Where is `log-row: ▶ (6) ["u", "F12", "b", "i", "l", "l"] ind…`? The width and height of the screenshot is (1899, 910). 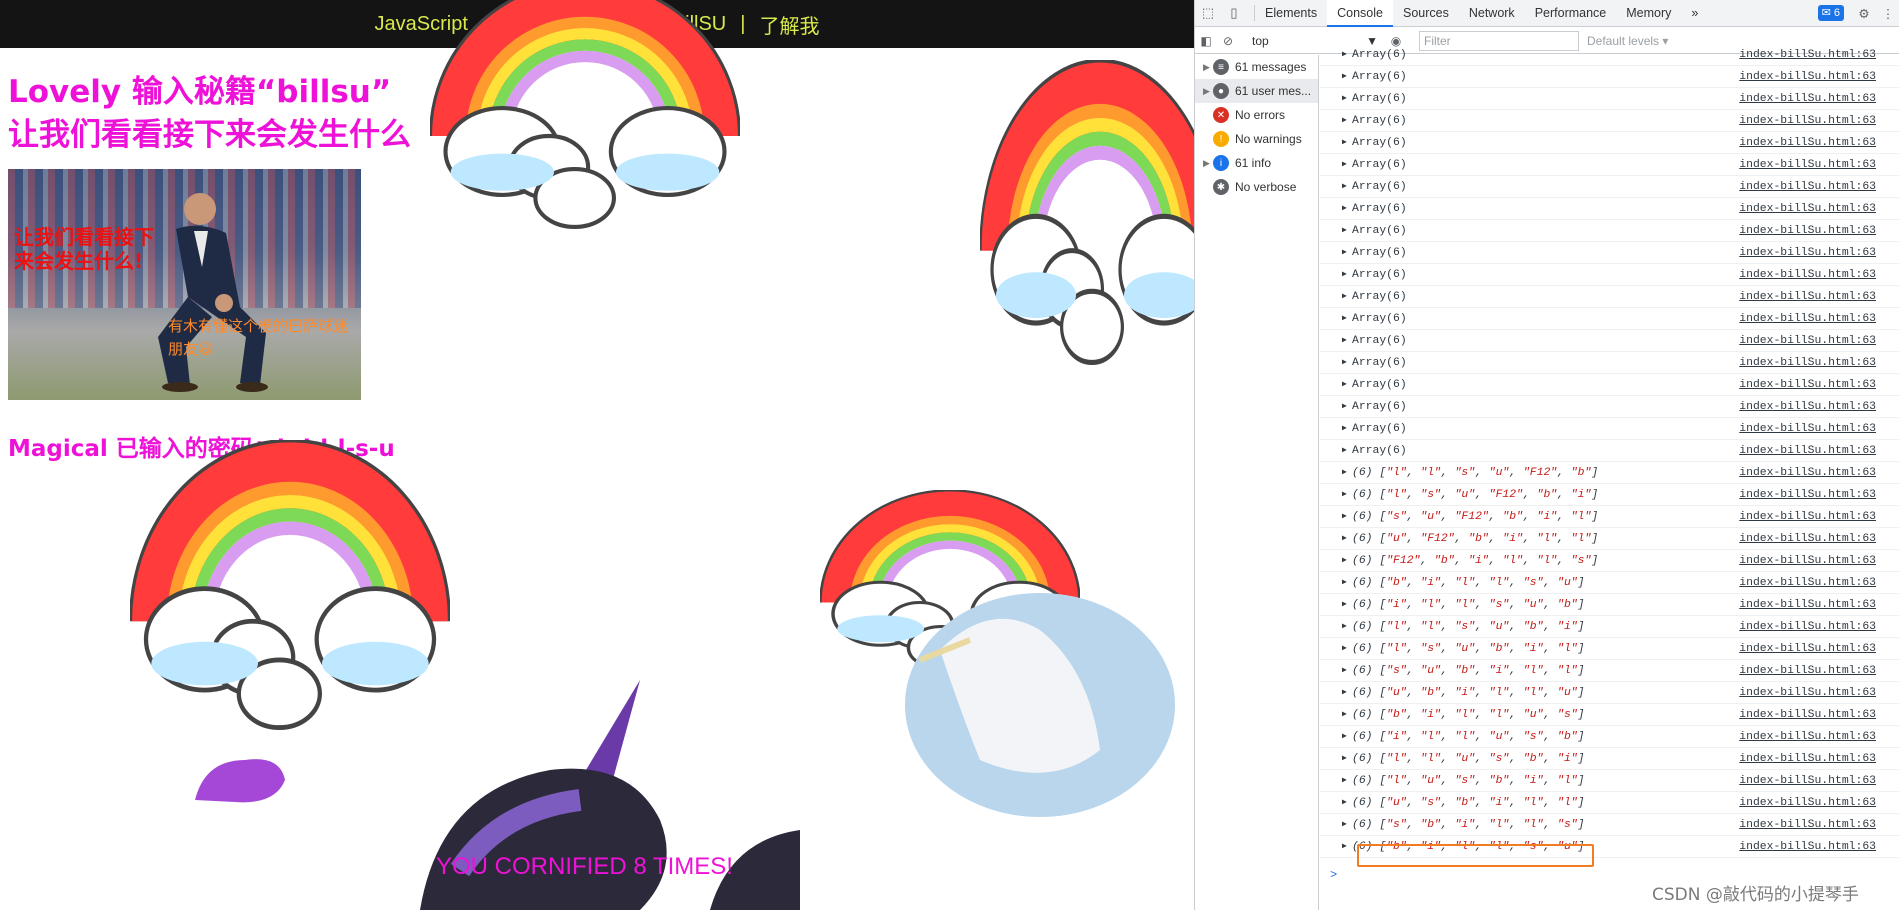 log-row: ▶ (6) ["u", "F12", "b", "i", "l", "l"] ind… is located at coordinates (1609, 539).